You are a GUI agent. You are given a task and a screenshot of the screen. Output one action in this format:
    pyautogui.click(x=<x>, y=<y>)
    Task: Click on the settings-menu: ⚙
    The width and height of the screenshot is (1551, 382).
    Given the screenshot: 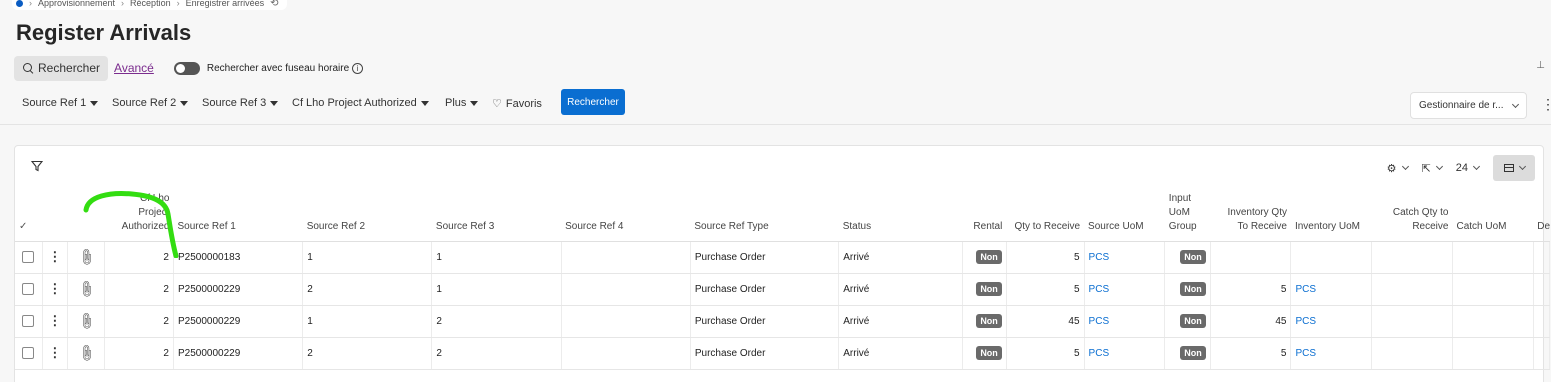 What is the action you would take?
    pyautogui.click(x=1398, y=168)
    